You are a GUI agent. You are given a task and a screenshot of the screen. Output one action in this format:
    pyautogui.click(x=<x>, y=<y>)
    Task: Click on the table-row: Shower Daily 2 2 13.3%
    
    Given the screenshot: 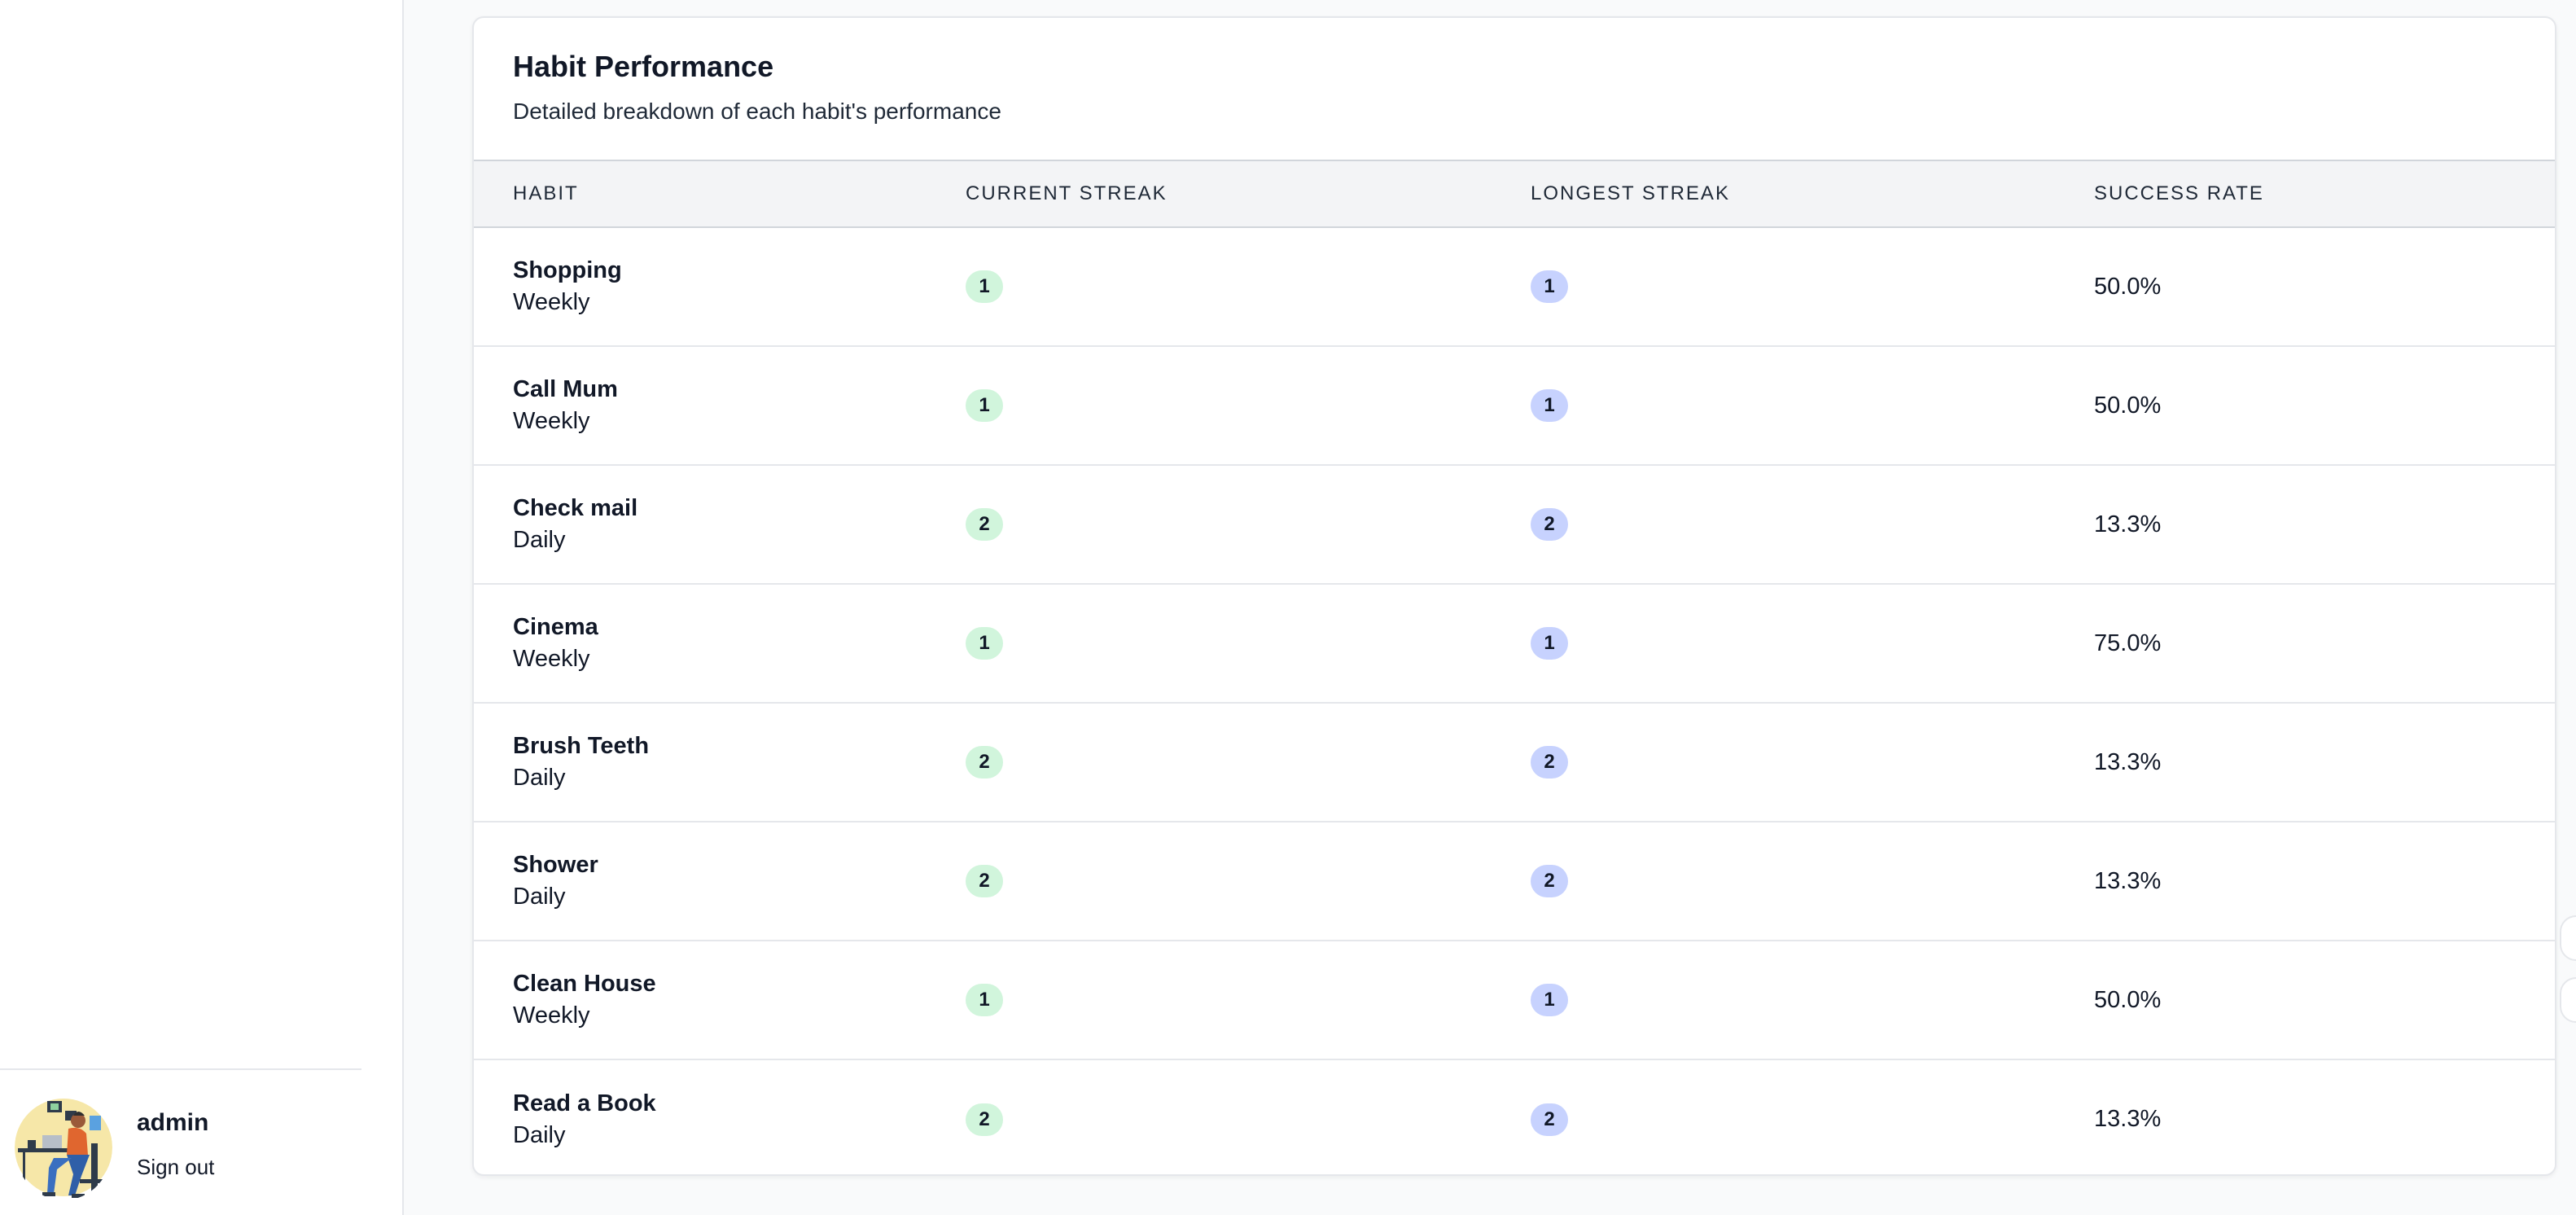 What is the action you would take?
    pyautogui.click(x=1514, y=881)
    